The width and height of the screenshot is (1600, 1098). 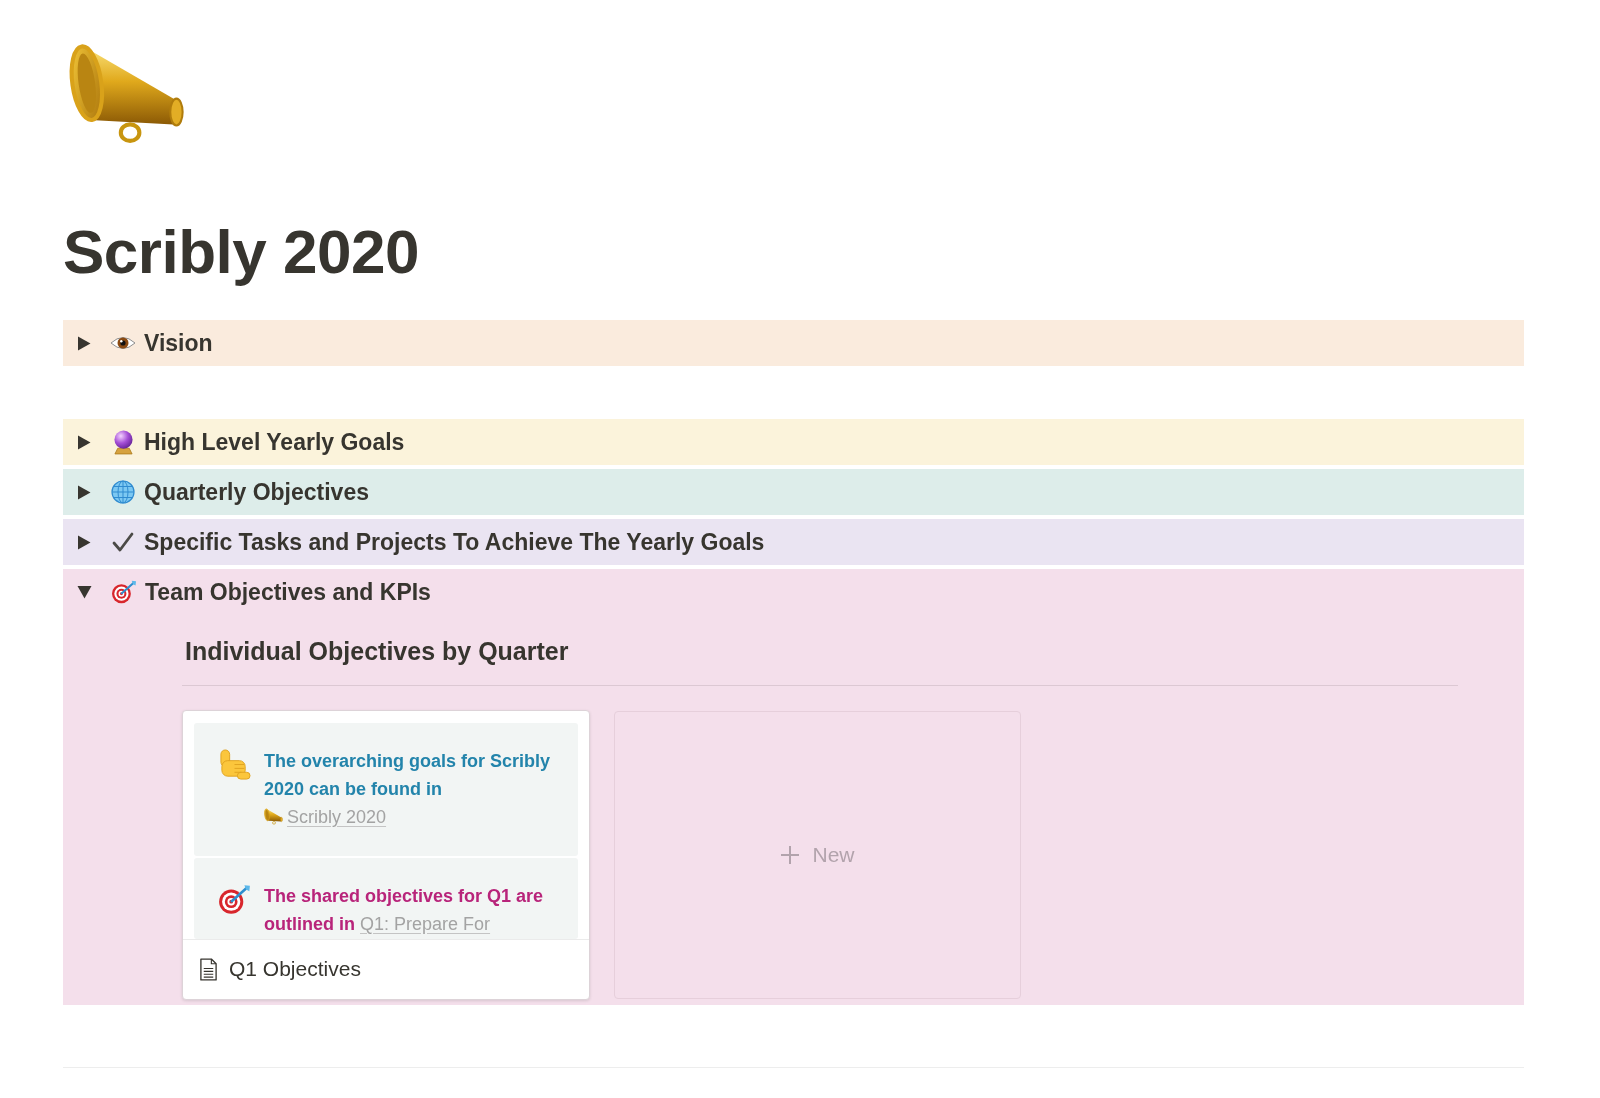 I want to click on hand-icon, so click(x=234, y=765).